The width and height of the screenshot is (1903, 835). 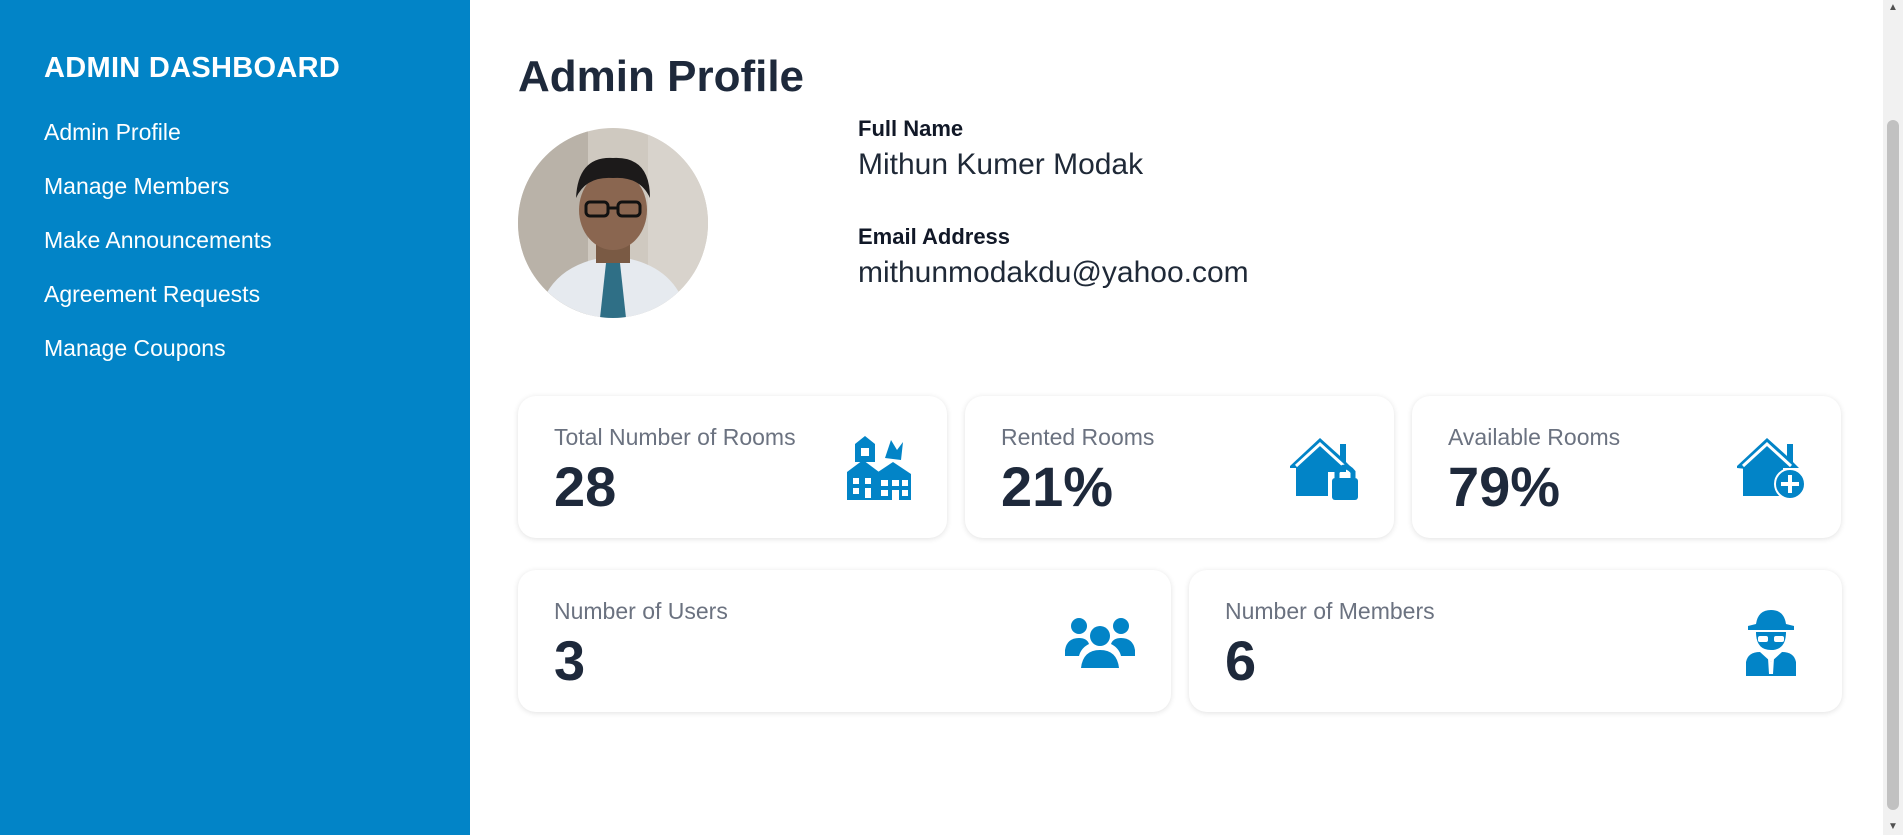 I want to click on stat-value: 6, so click(x=1241, y=660).